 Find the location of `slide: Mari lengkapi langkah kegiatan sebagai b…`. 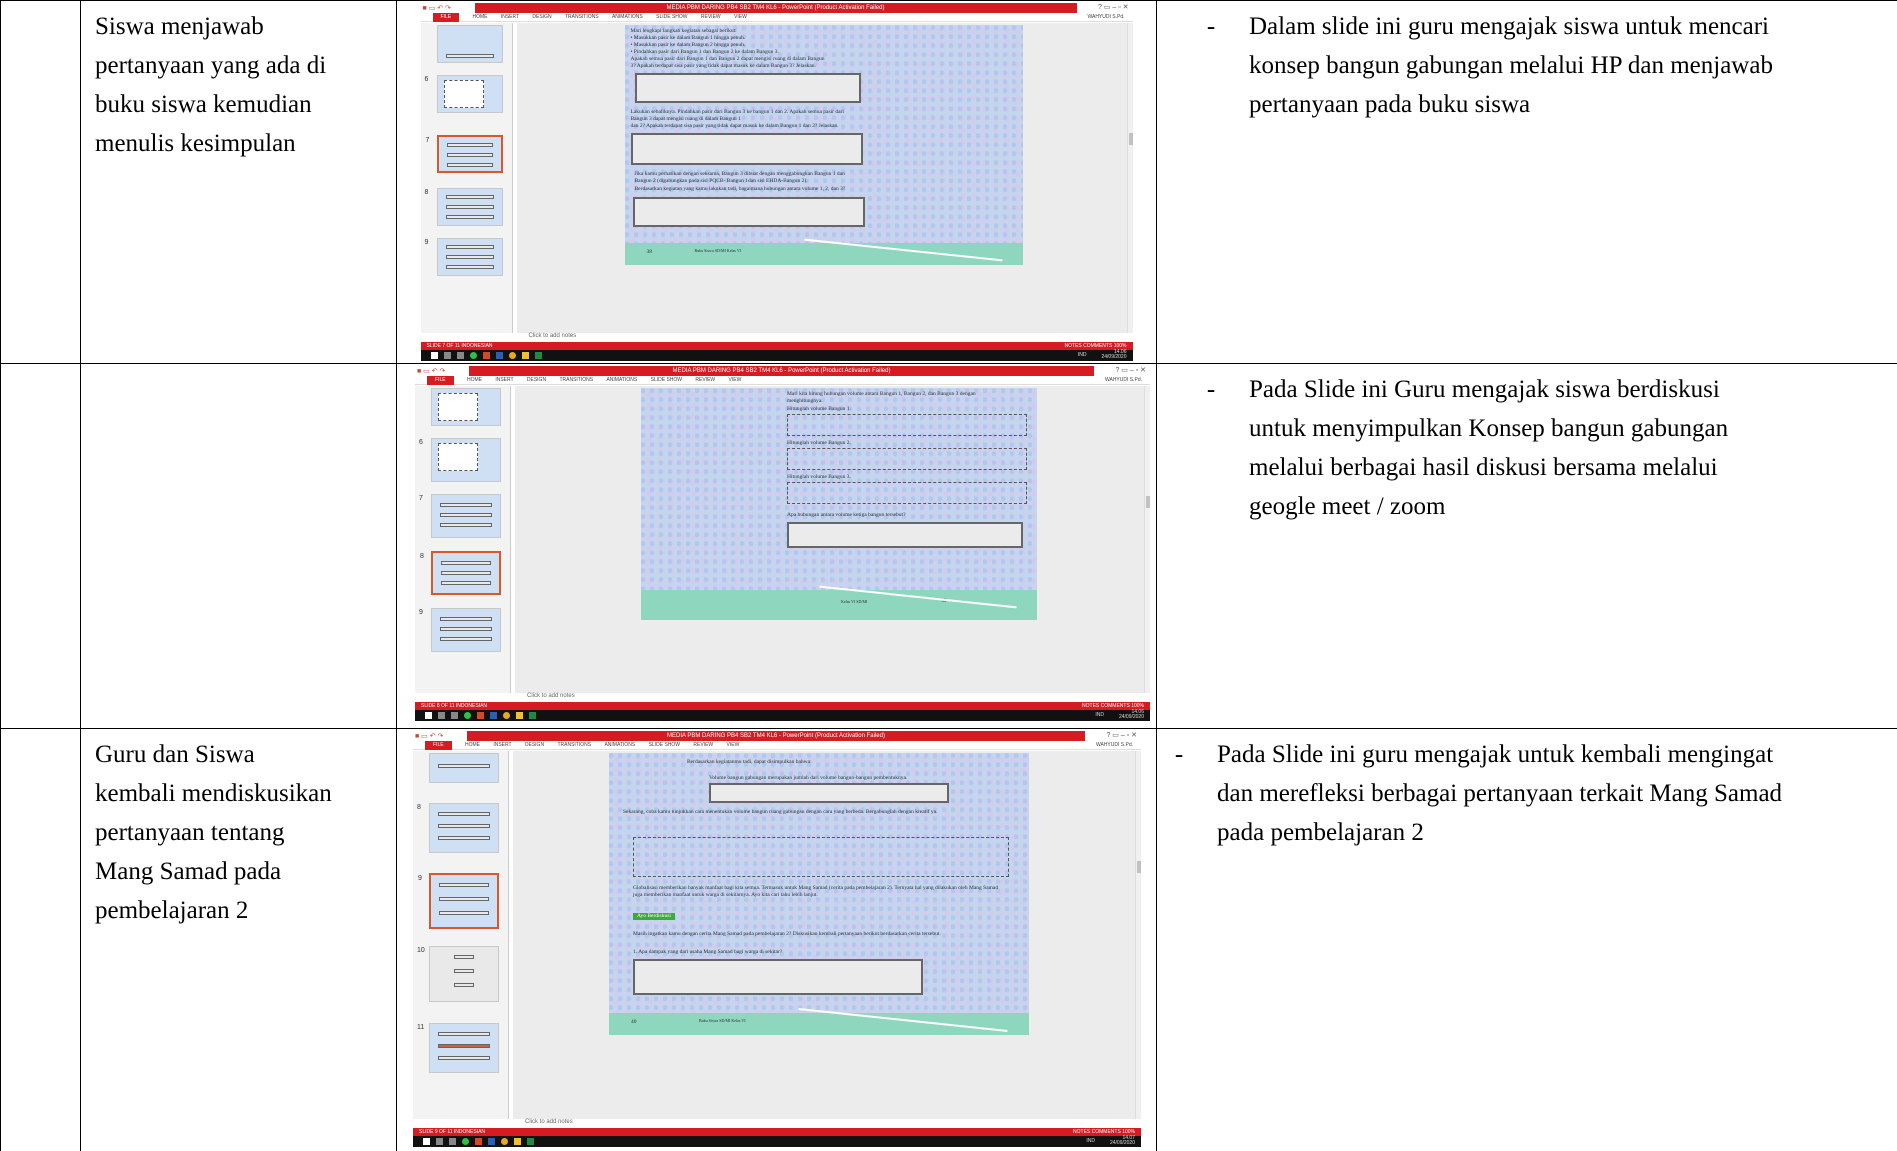

slide: Mari lengkapi langkah kegiatan sebagai b… is located at coordinates (823, 145).